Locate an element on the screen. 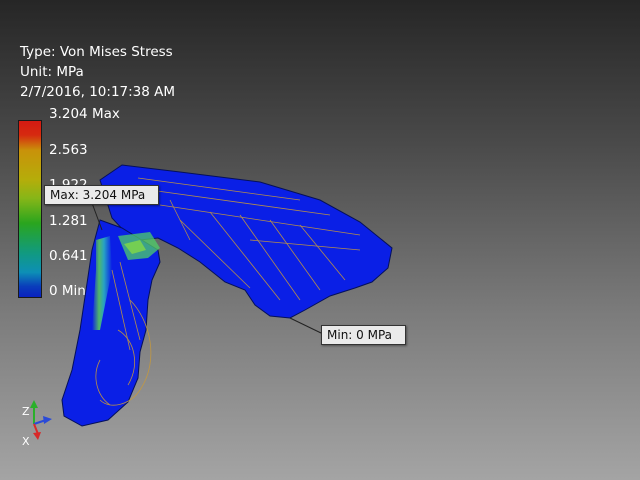 The image size is (640, 480). max-stress-probe: Max: 3.204 MPa is located at coordinates (101, 195).